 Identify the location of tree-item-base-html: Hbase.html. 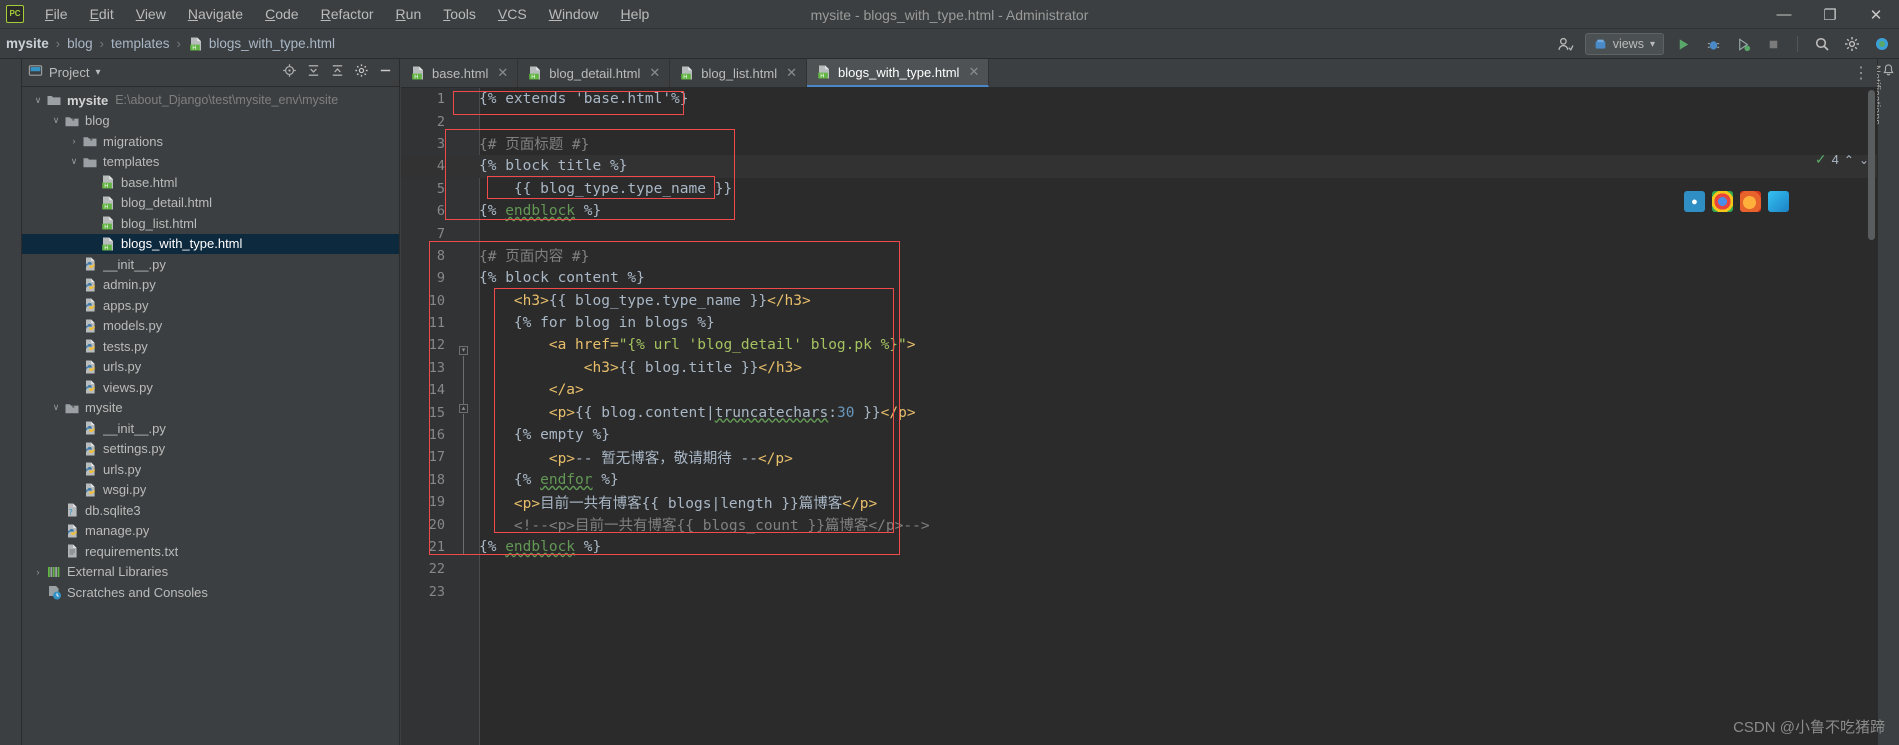
(210, 182).